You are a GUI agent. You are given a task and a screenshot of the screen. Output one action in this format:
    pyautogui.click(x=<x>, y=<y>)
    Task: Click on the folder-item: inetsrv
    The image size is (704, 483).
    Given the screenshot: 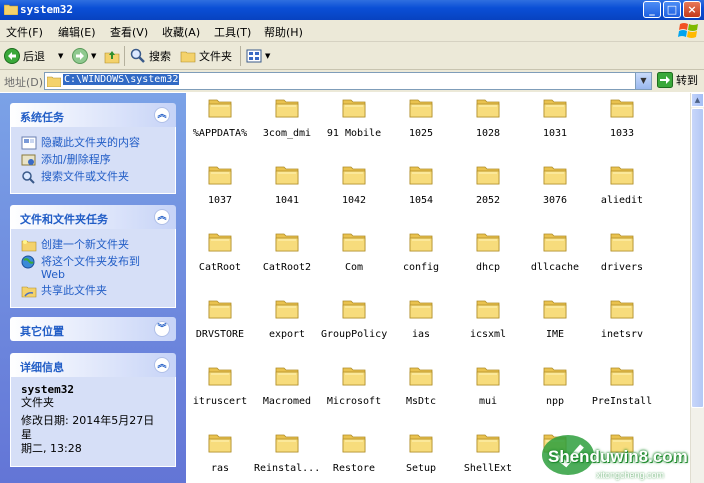 What is the action you would take?
    pyautogui.click(x=622, y=328)
    